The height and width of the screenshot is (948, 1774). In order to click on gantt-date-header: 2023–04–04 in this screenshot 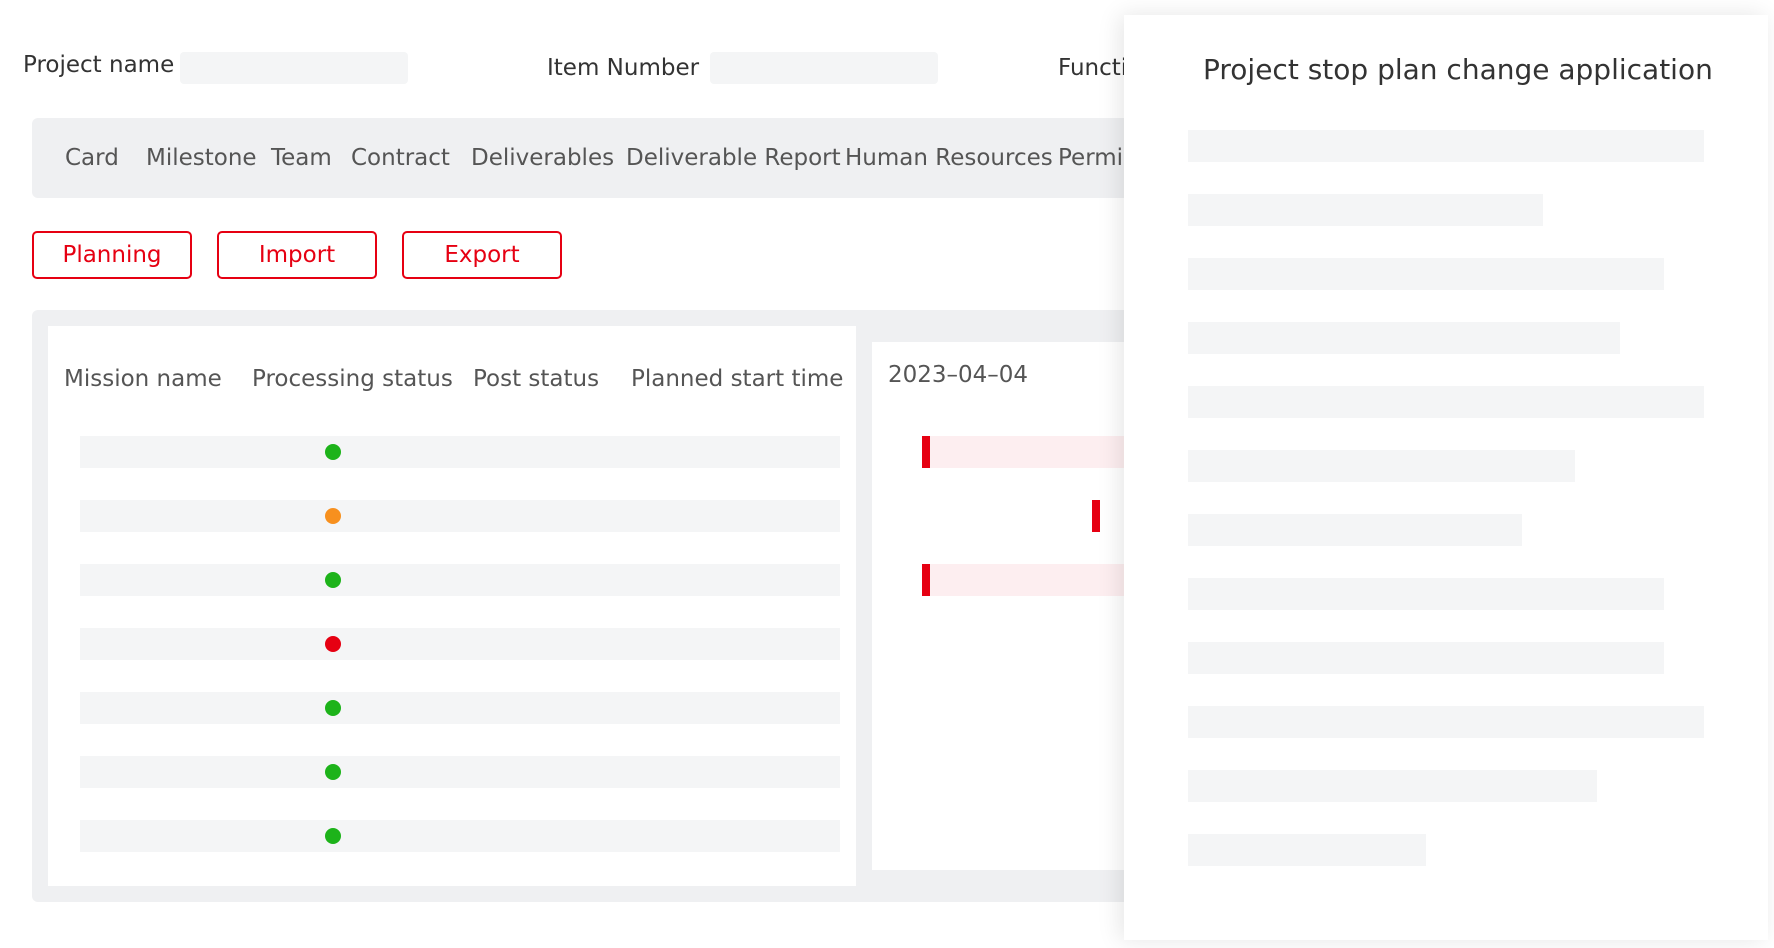, I will do `click(958, 375)`.